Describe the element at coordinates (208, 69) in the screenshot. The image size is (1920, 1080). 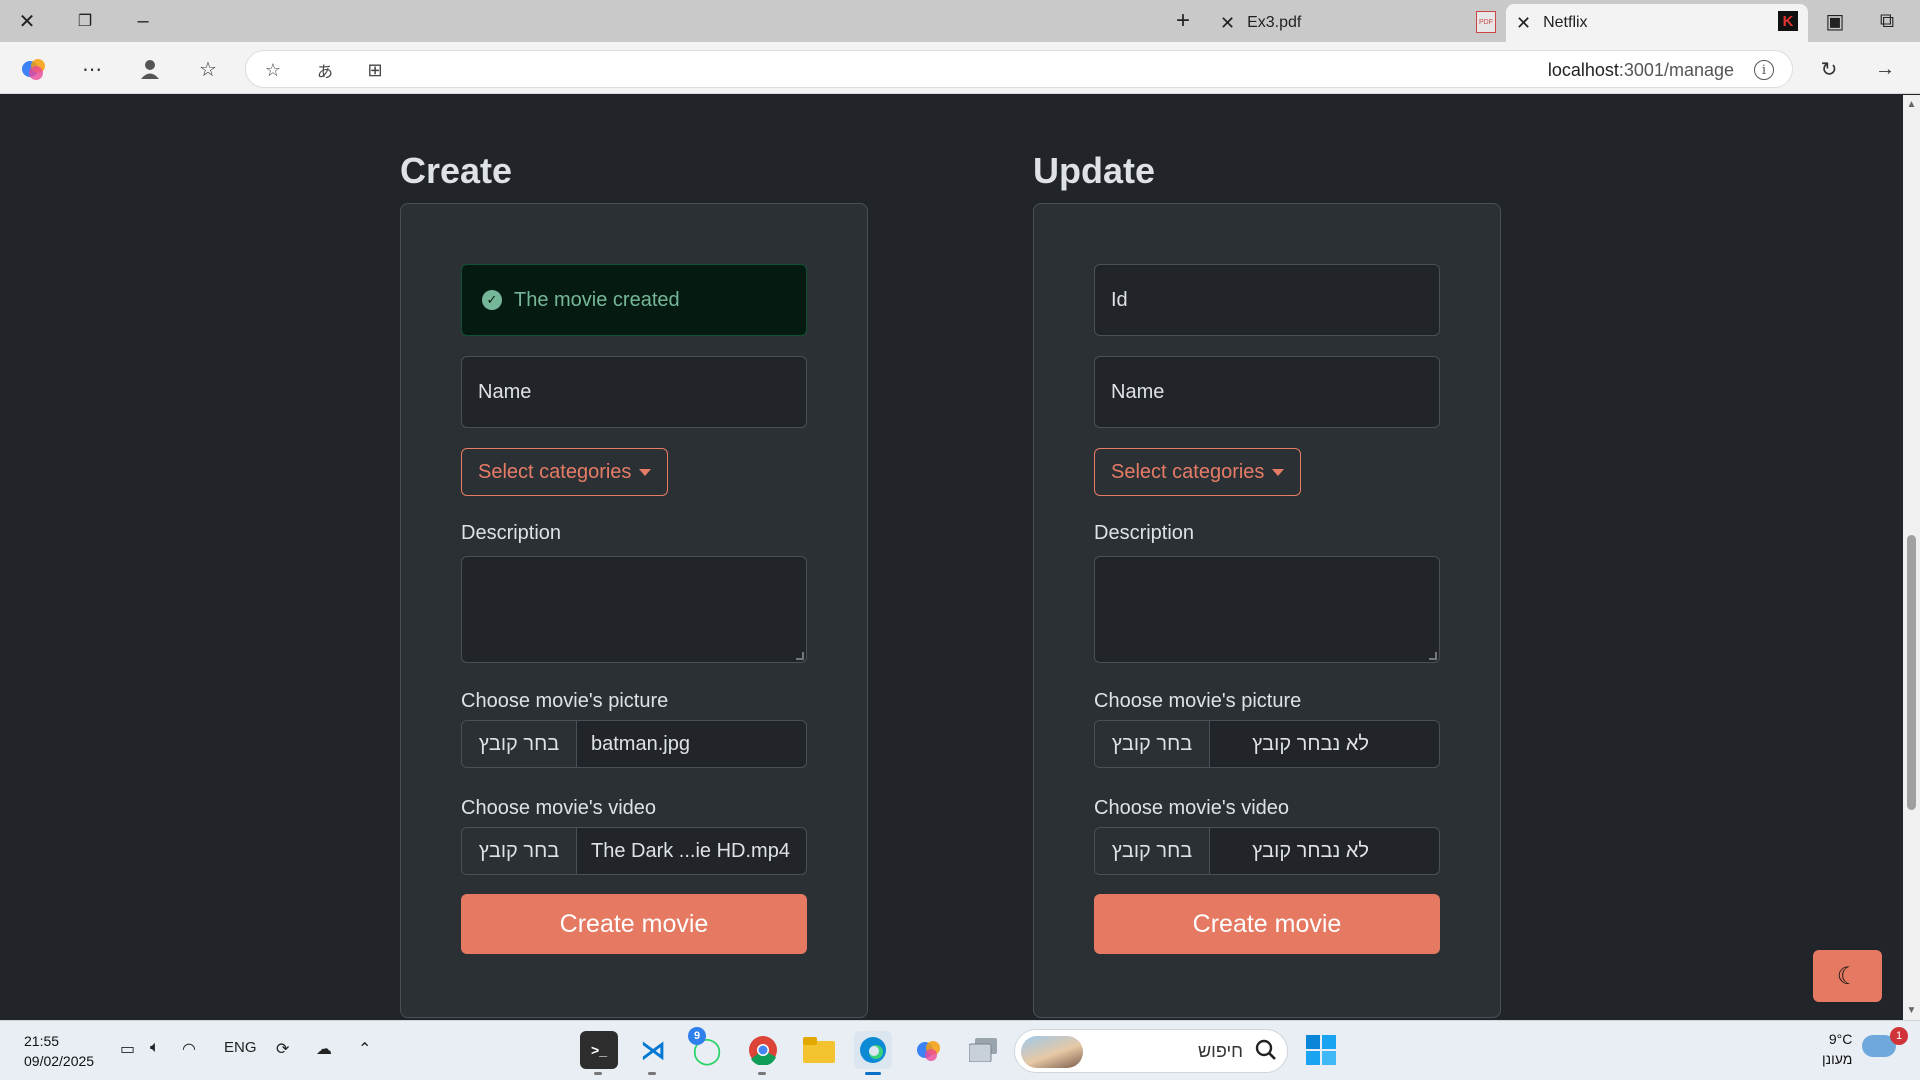
I see `favorites-icon: ☆` at that location.